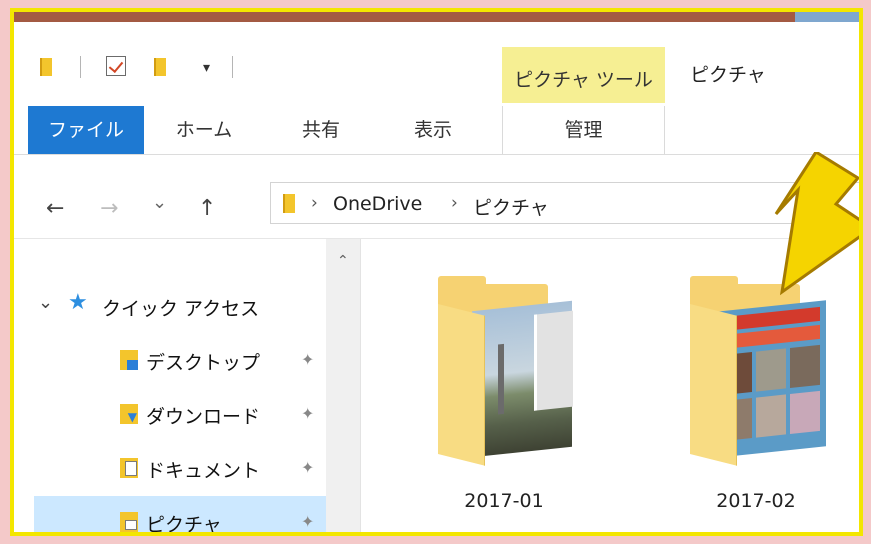 This screenshot has height=544, width=871. I want to click on breadcrumb-onedrive: OneDrive, so click(377, 204).